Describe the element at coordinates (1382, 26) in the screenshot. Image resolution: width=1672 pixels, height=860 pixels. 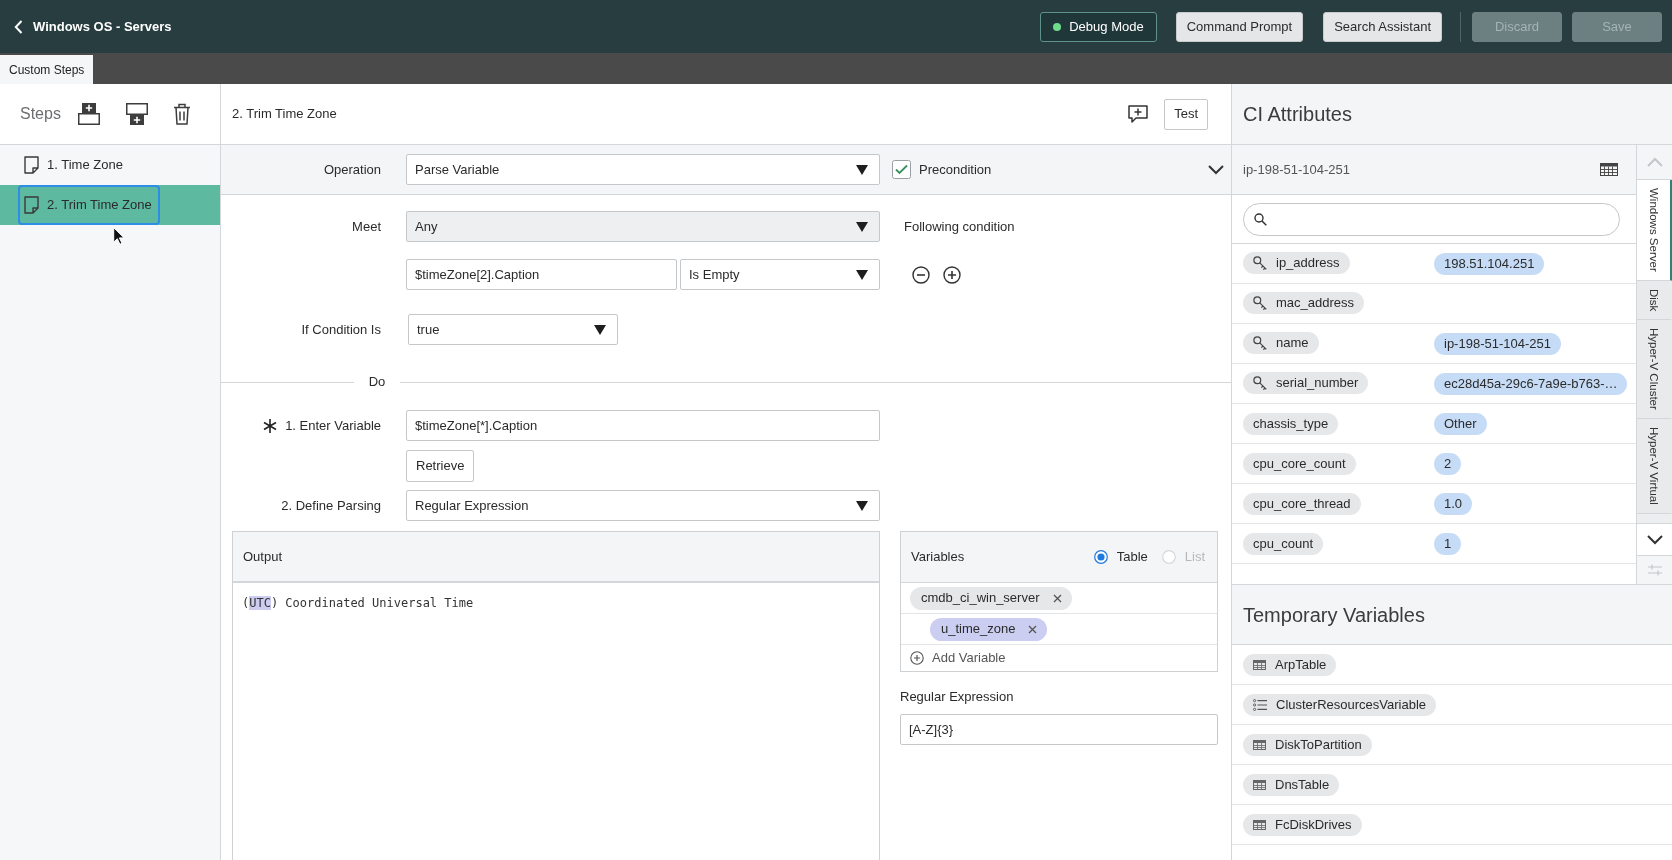
I see `toolbar-button: Search Assistant` at that location.